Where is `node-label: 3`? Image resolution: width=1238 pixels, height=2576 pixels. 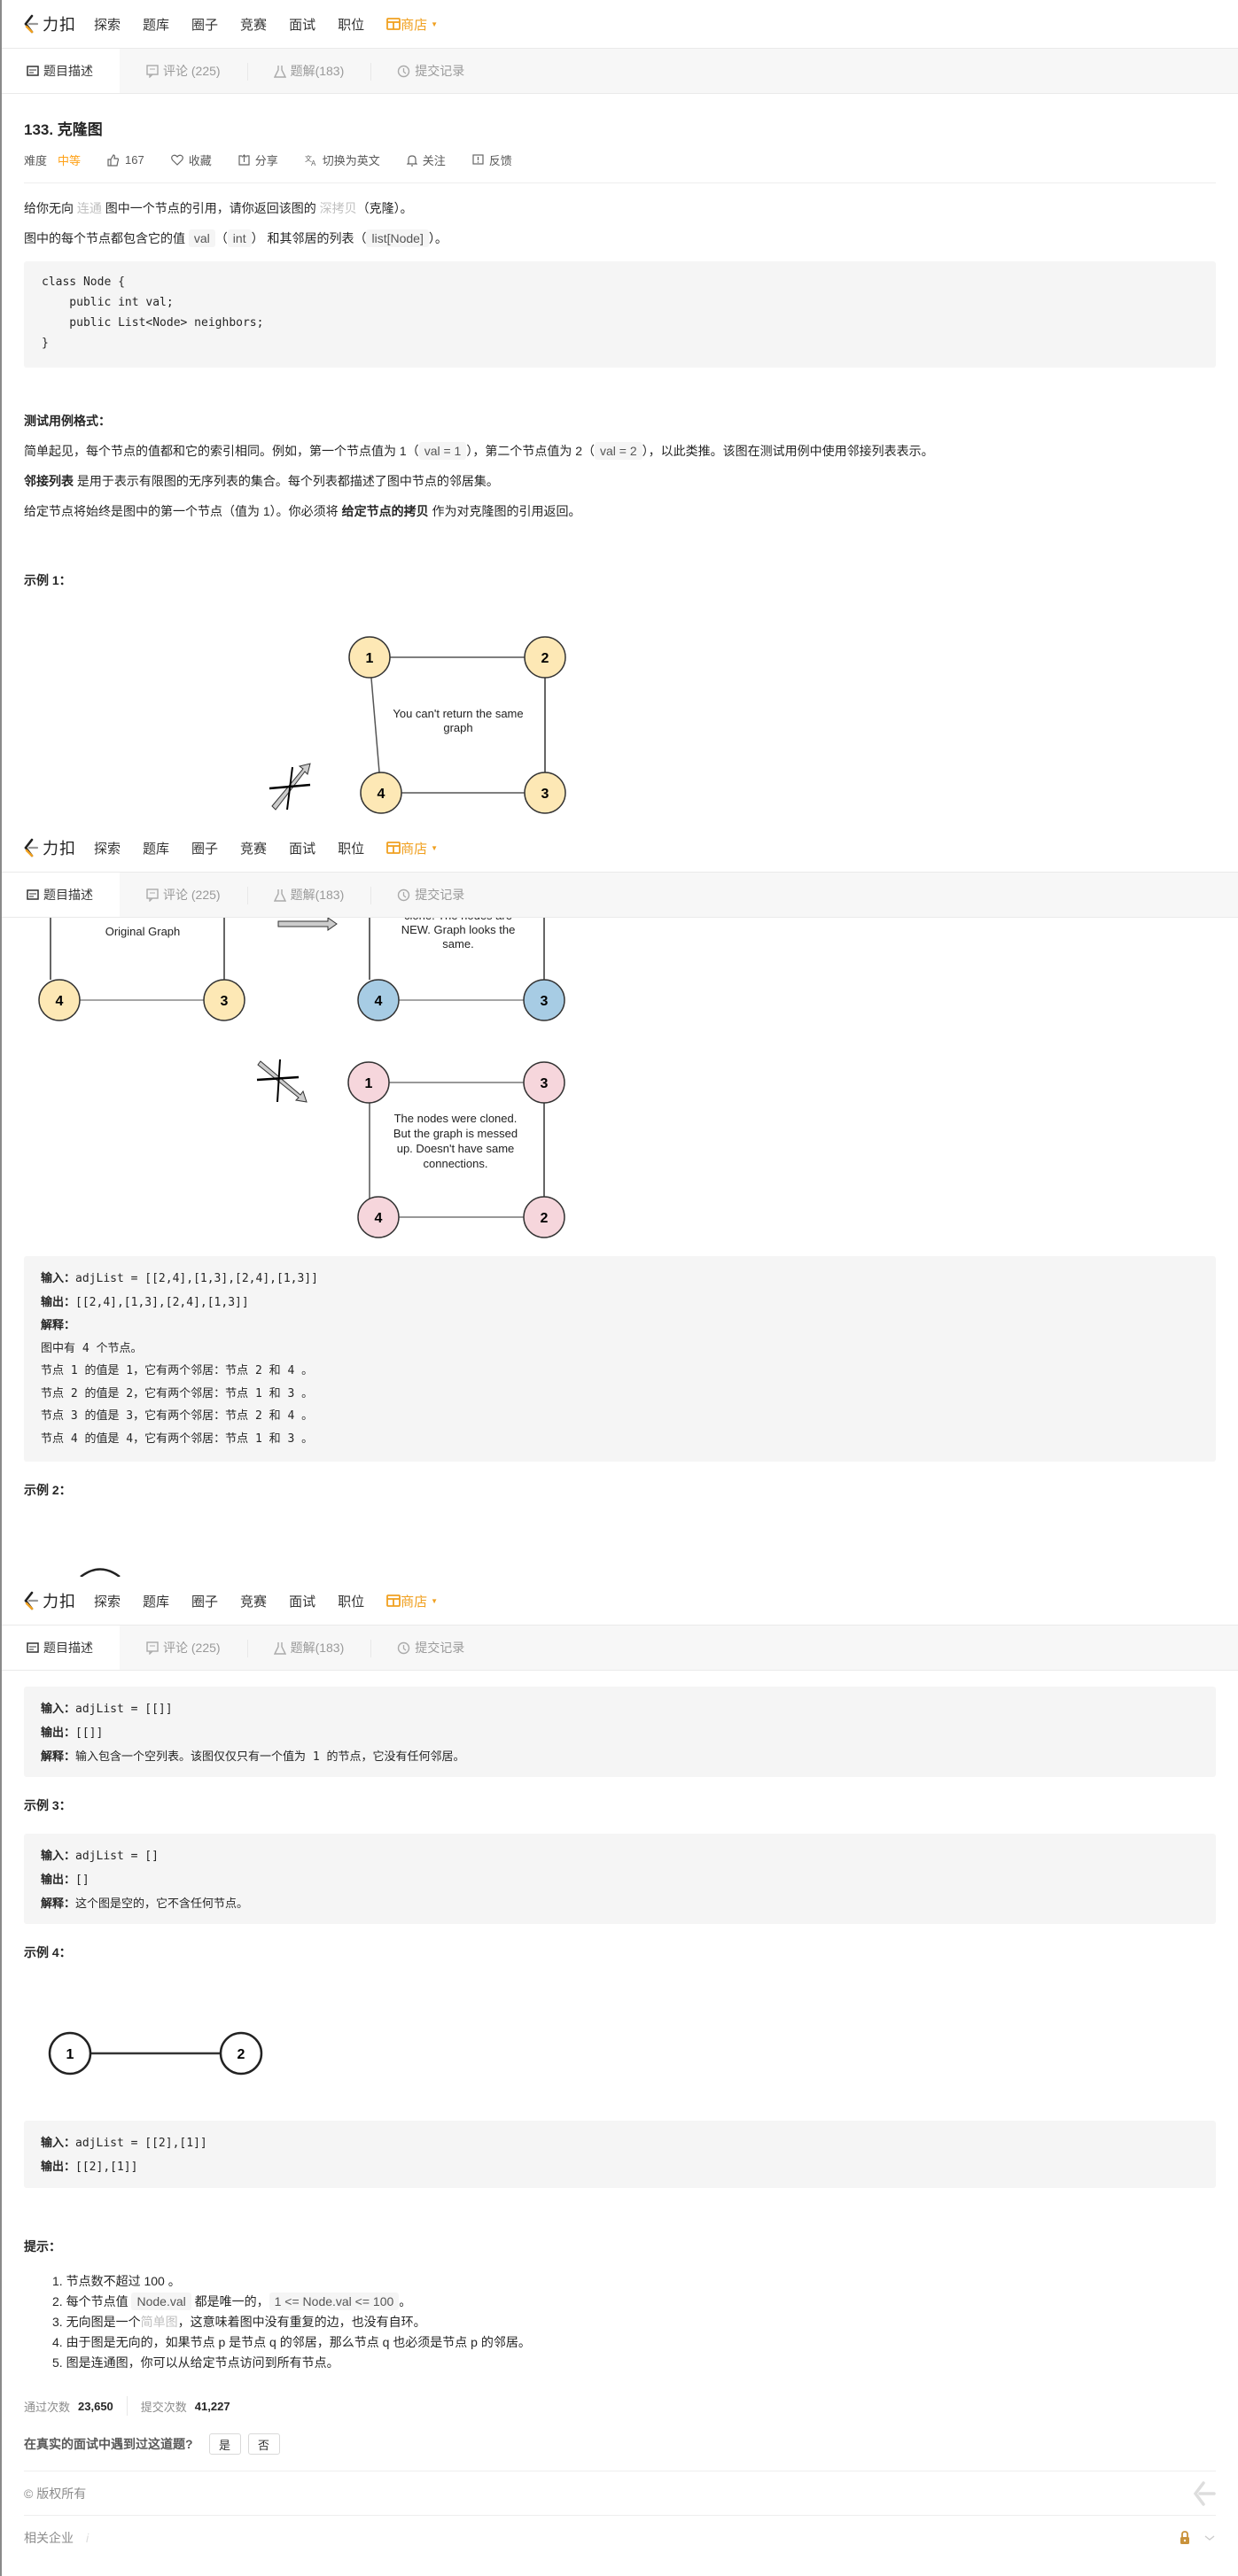
node-label: 3 is located at coordinates (545, 1083).